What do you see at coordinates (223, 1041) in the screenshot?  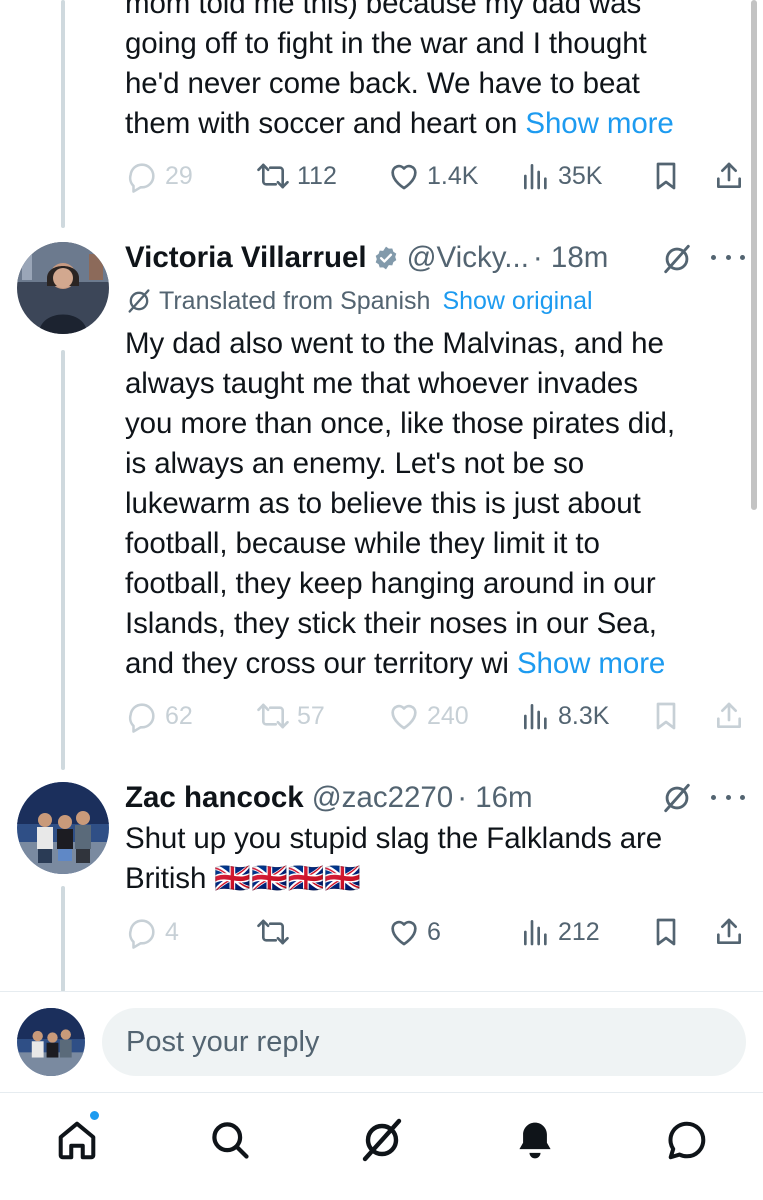 I see `reply-placeholder: Post your reply` at bounding box center [223, 1041].